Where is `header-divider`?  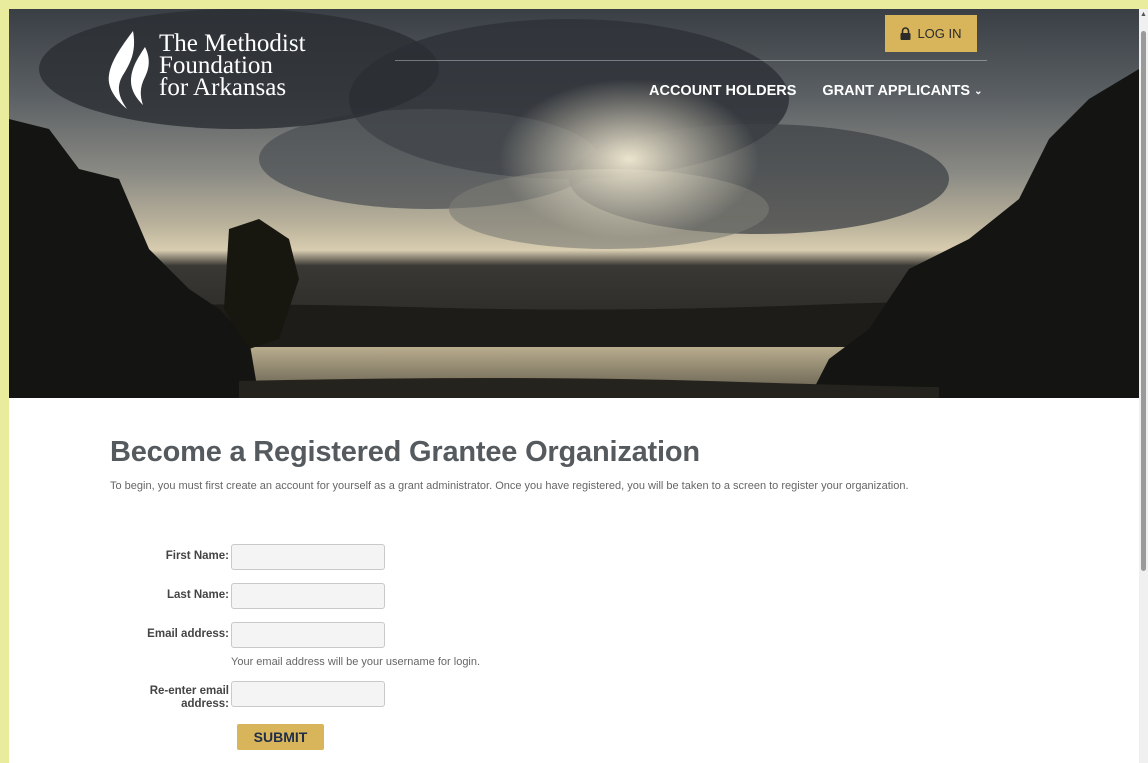 header-divider is located at coordinates (691, 60).